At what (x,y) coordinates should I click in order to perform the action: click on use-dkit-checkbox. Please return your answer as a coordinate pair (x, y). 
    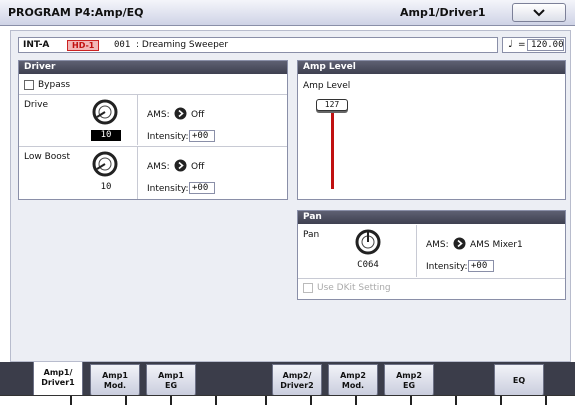
    Looking at the image, I should click on (308, 288).